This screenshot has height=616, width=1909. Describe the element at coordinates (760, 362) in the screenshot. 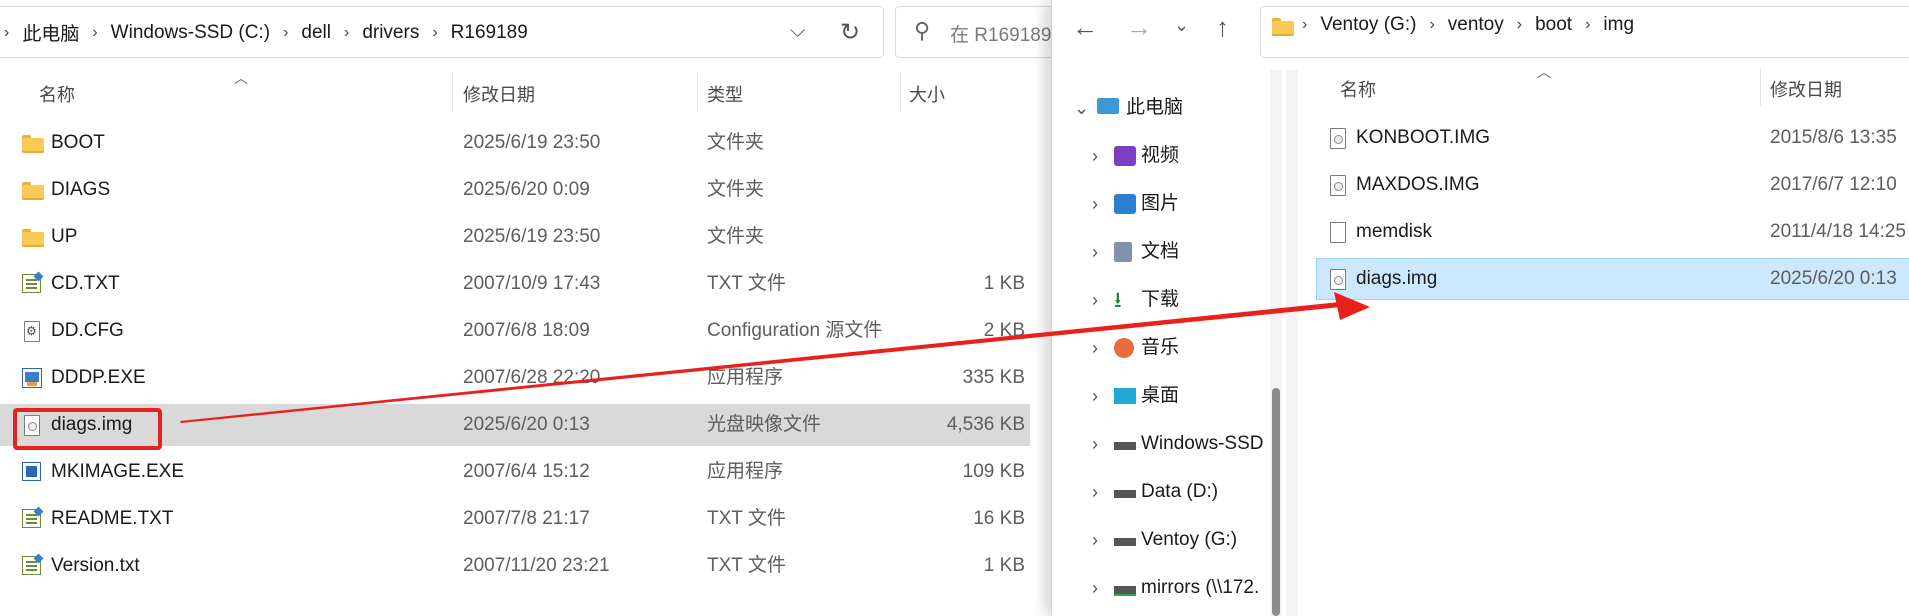

I see `arrow-shaft` at that location.